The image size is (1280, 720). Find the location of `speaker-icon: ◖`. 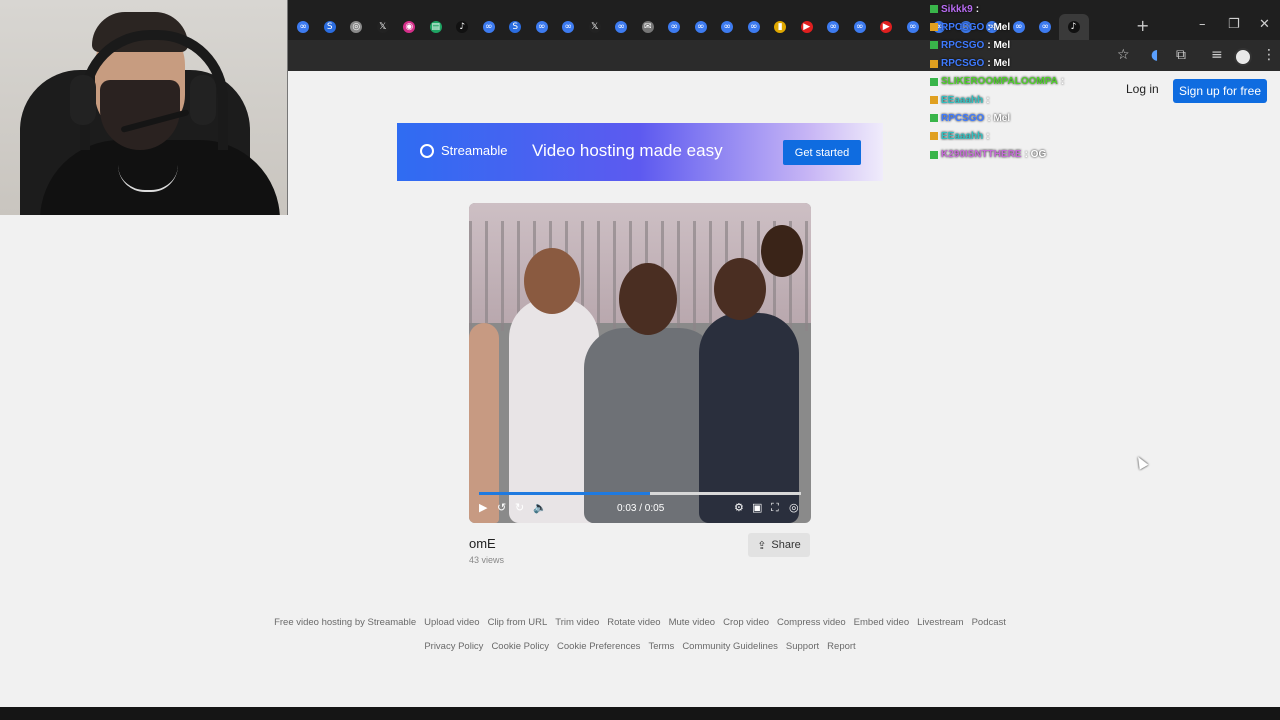

speaker-icon: ◖ is located at coordinates (1154, 55).